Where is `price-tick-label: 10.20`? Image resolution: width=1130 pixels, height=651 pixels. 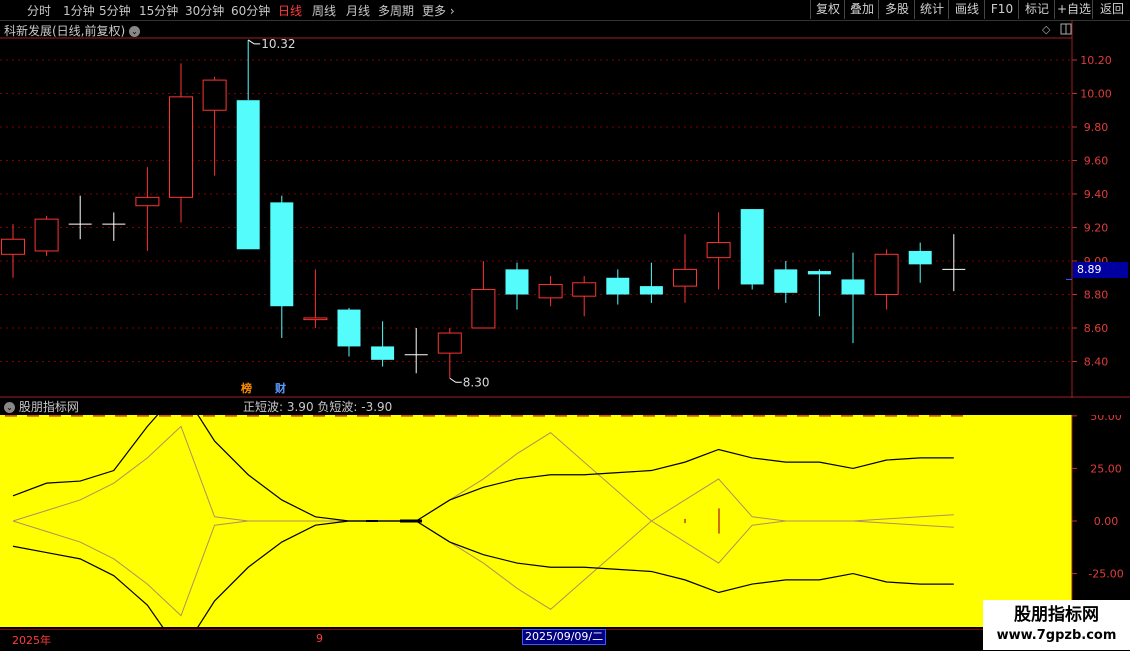 price-tick-label: 10.20 is located at coordinates (1096, 60).